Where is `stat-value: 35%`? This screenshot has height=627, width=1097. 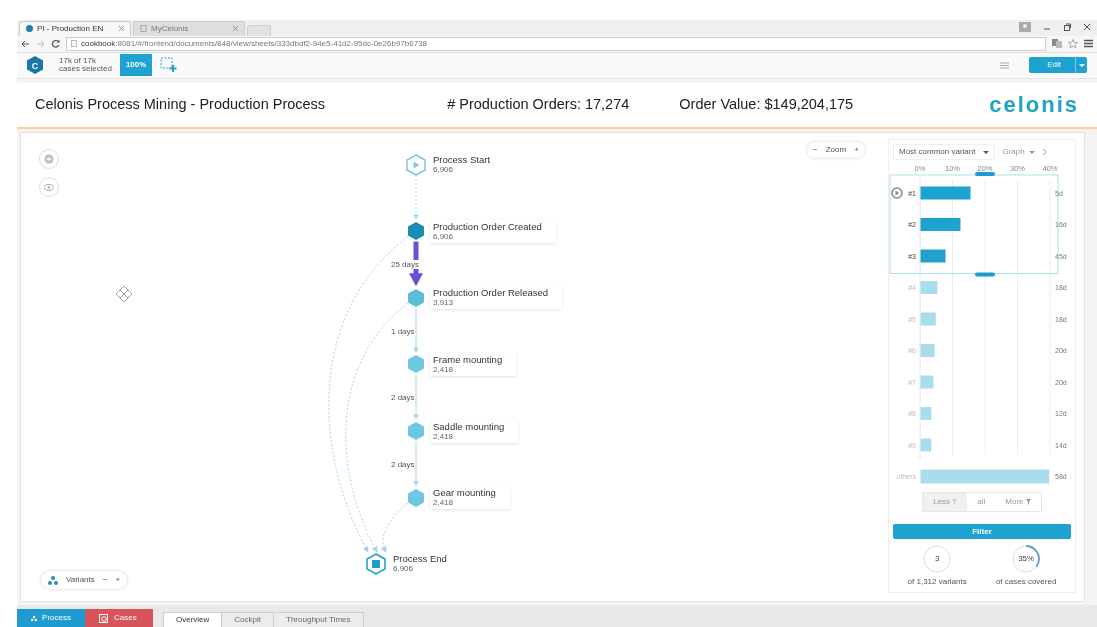 stat-value: 35% is located at coordinates (1026, 559).